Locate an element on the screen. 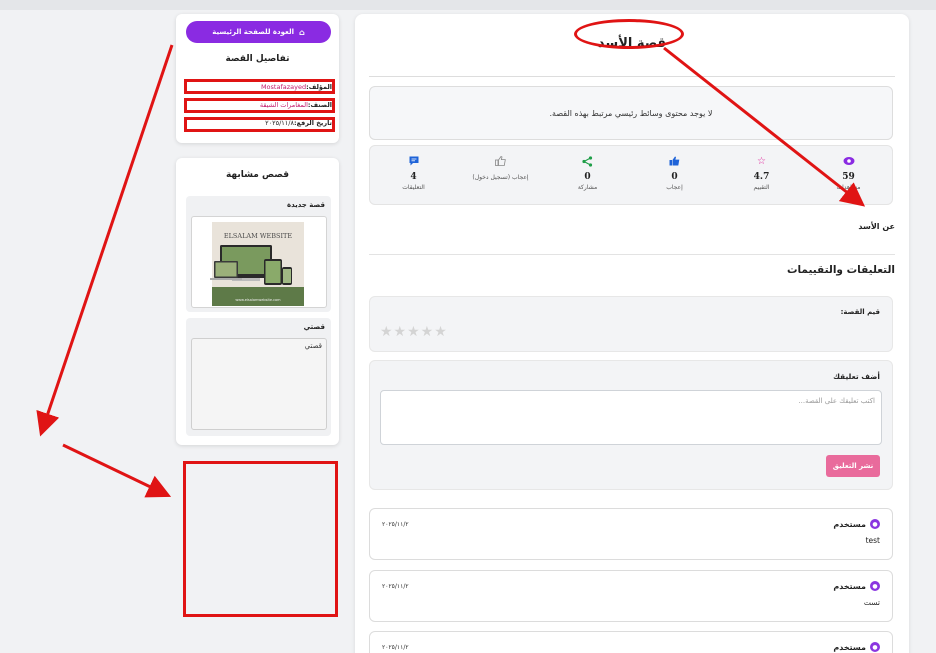 The width and height of the screenshot is (936, 653). stat-value: 4.7 is located at coordinates (761, 177).